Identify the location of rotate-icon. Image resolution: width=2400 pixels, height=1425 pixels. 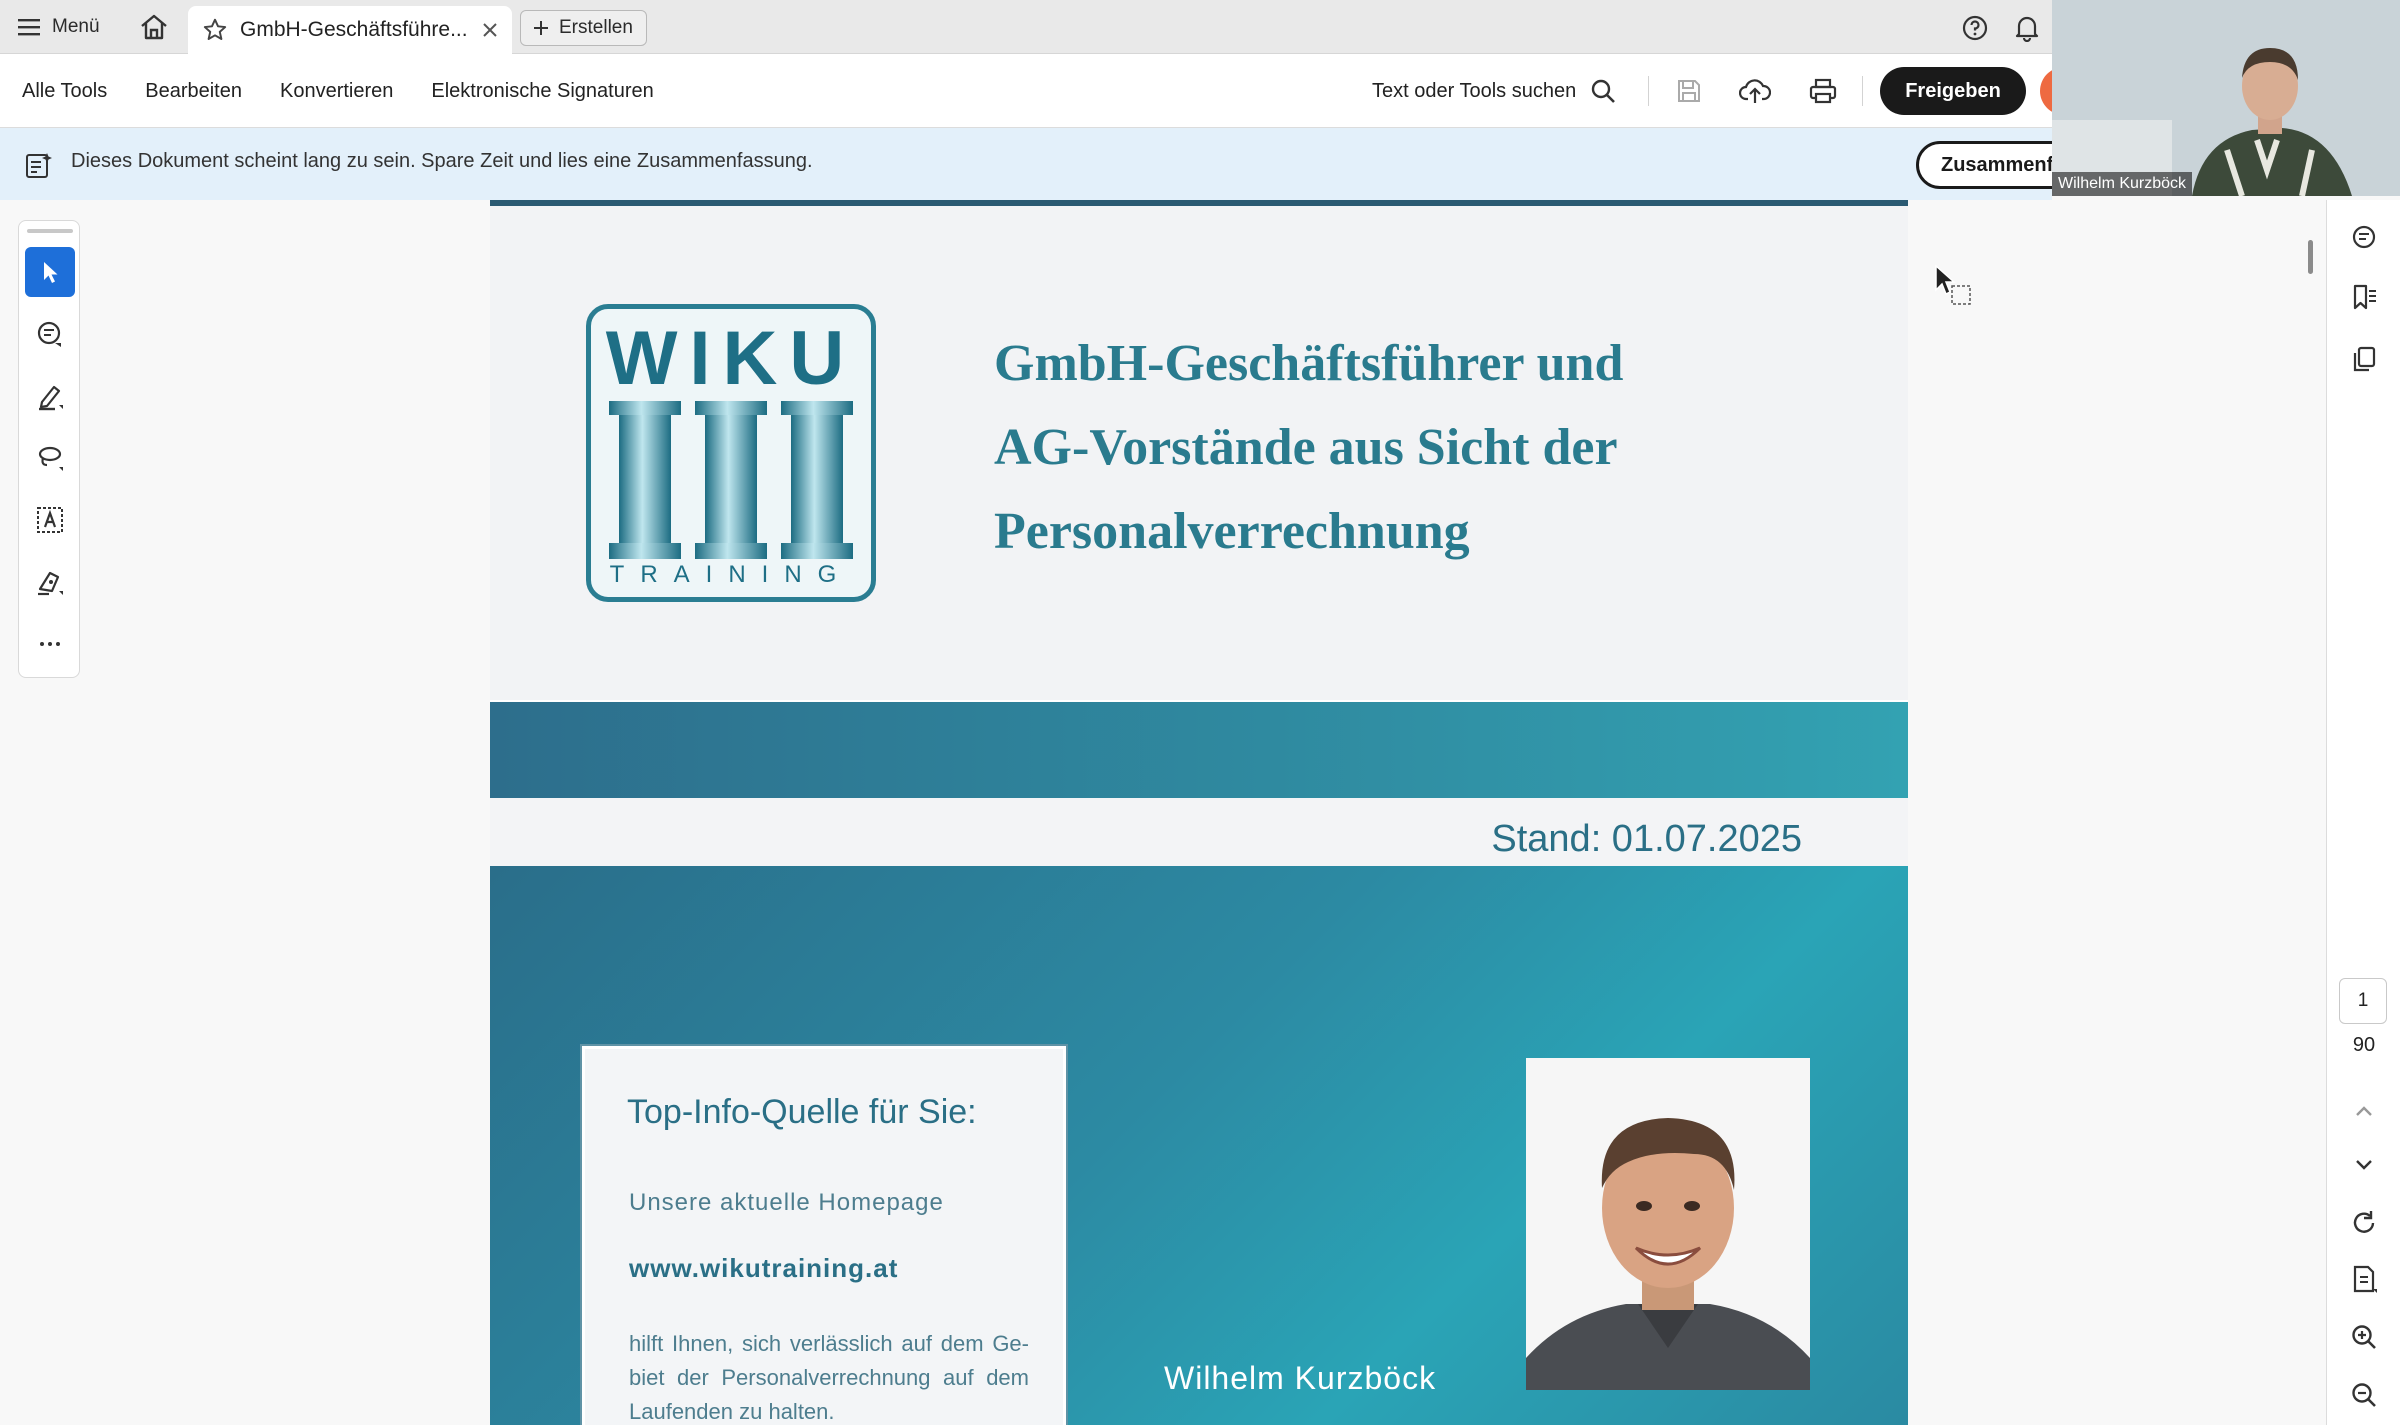
(2364, 1222).